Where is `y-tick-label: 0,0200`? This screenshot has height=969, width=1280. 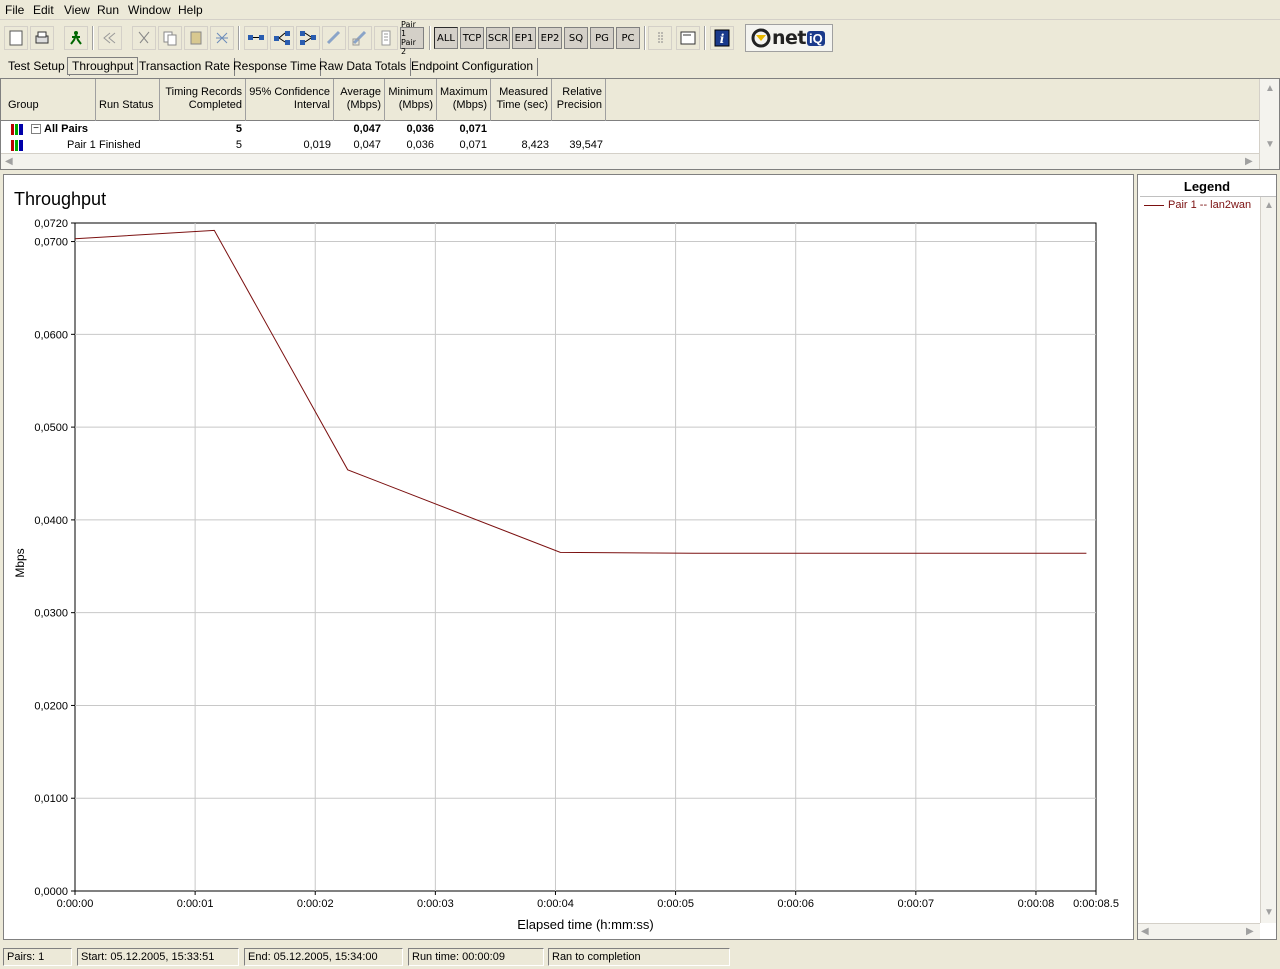 y-tick-label: 0,0200 is located at coordinates (51, 706).